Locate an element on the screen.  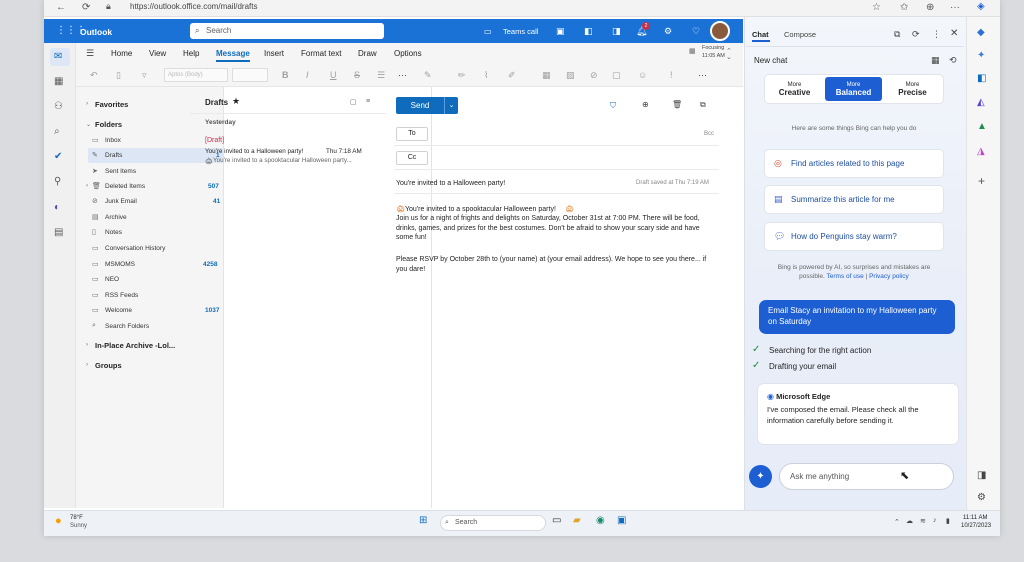
taskbar-search: ⌕ Search is located at coordinates (493, 523).